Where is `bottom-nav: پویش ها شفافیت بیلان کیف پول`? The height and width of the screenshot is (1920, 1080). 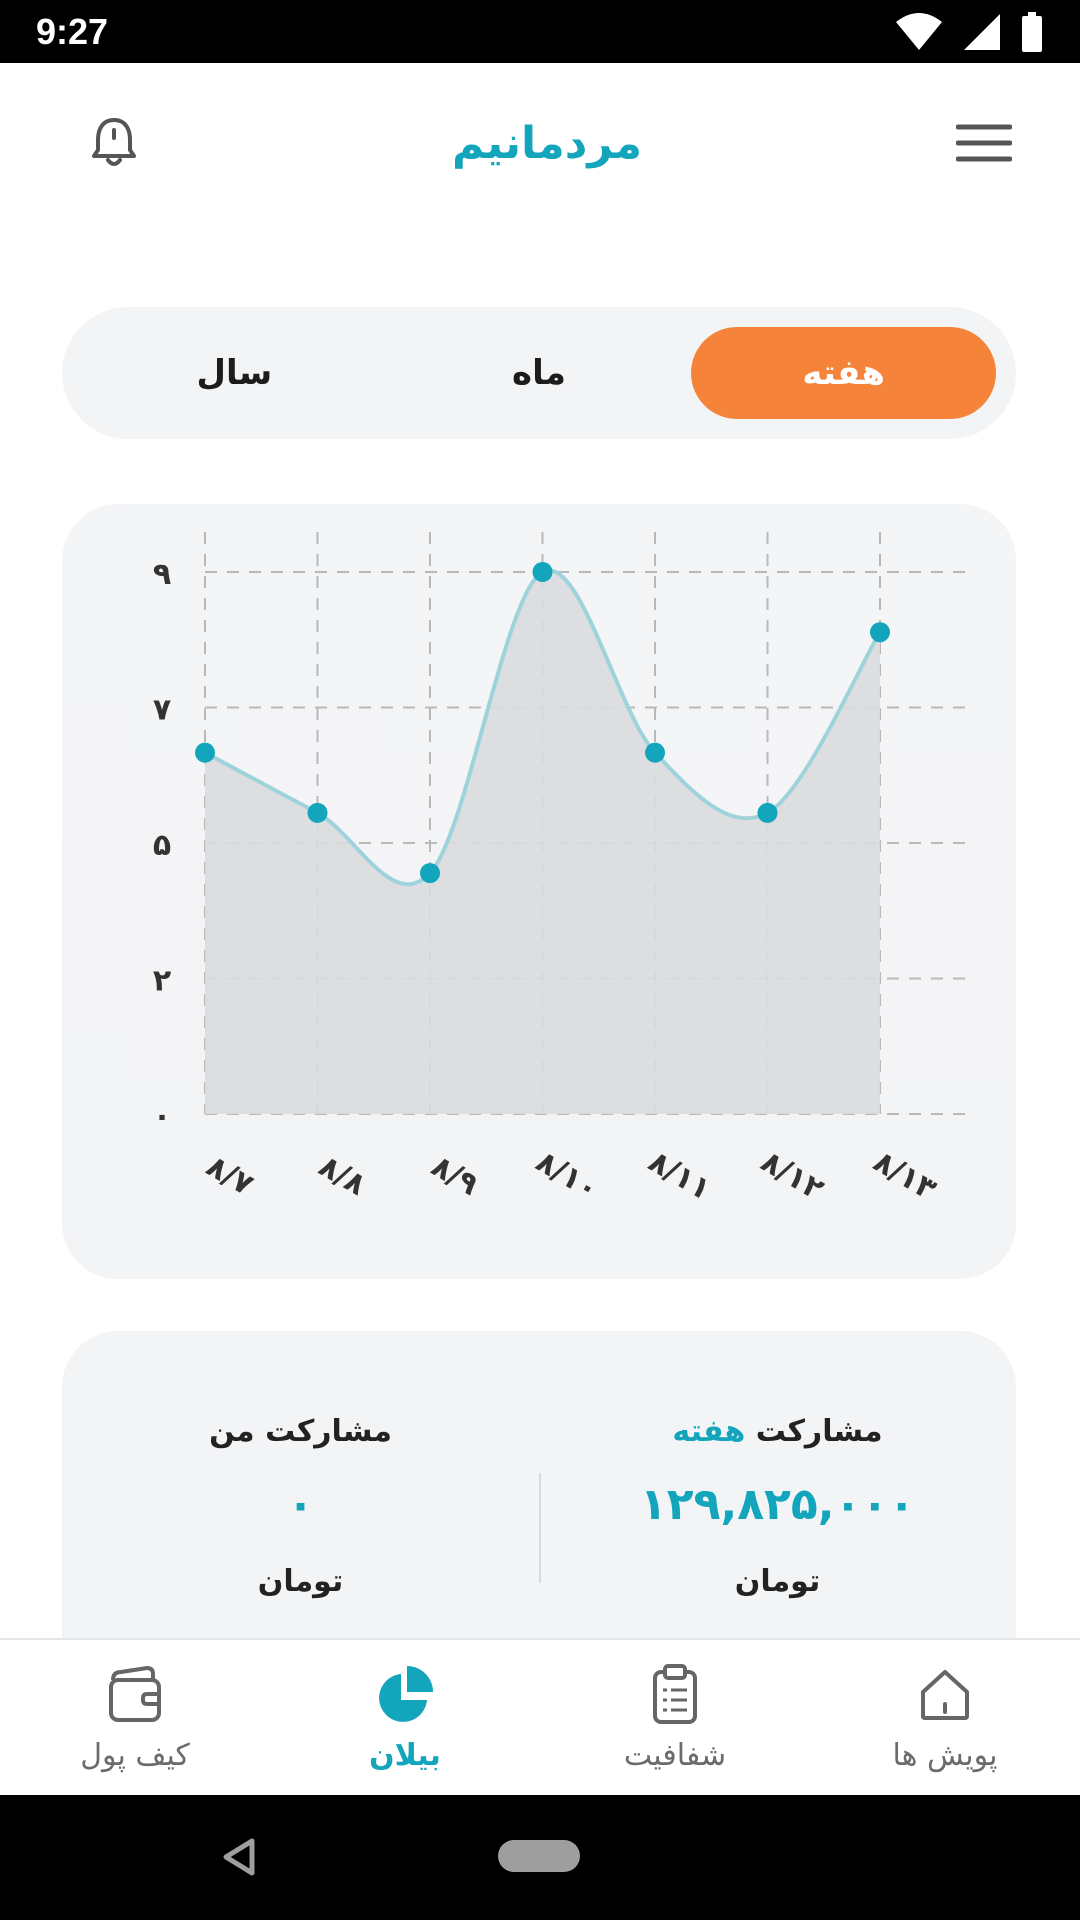
bottom-nav: پویش ها شفافیت بیلان کیف پول is located at coordinates (540, 1716).